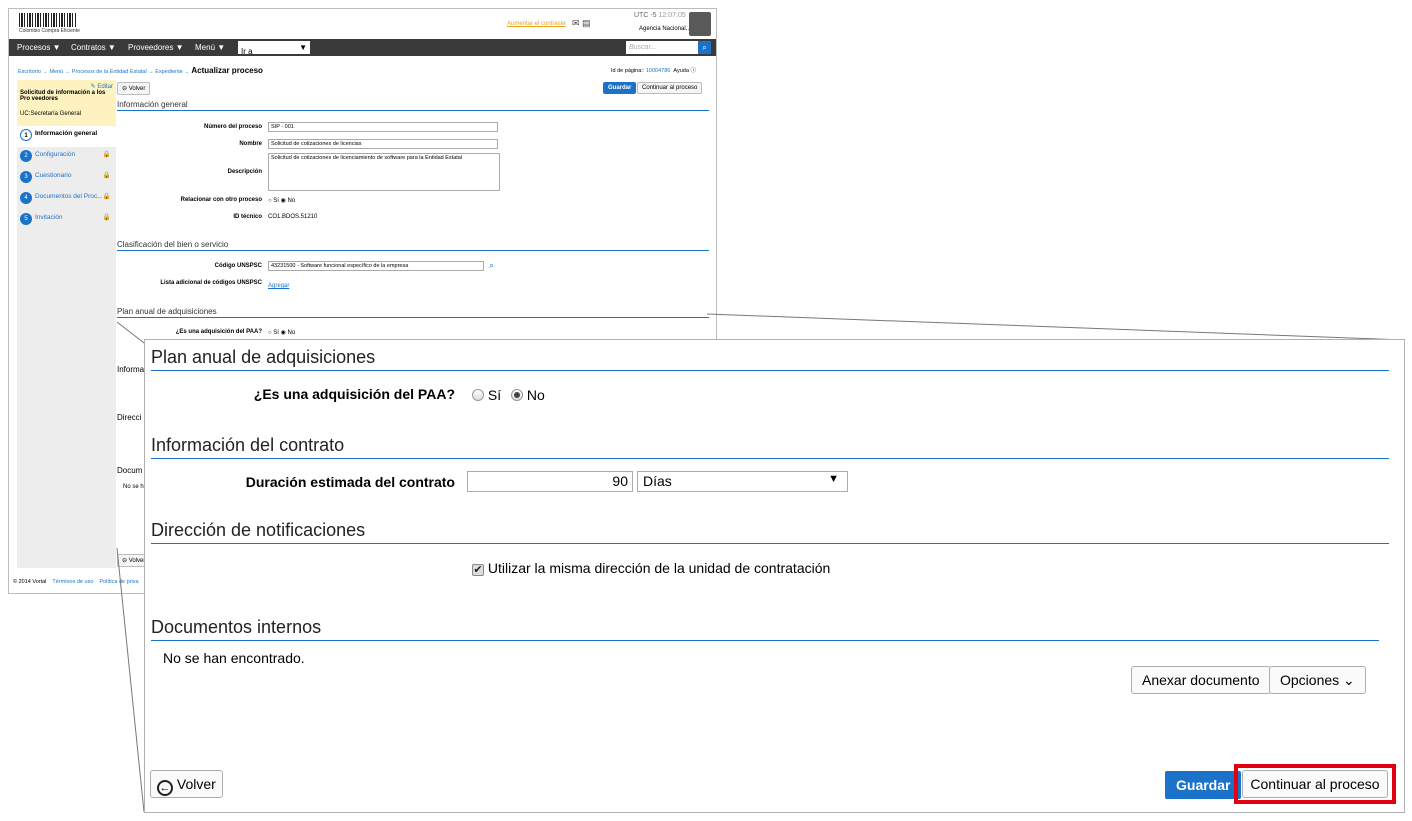 Image resolution: width=1412 pixels, height=821 pixels. I want to click on section-contract: Información del contrato, so click(770, 447).